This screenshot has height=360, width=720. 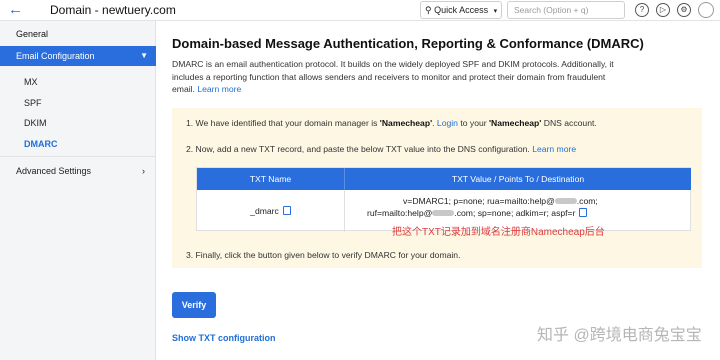 I want to click on txt-value-2b: .com; sp=none; adkim=r; aspf=r, so click(x=515, y=213).